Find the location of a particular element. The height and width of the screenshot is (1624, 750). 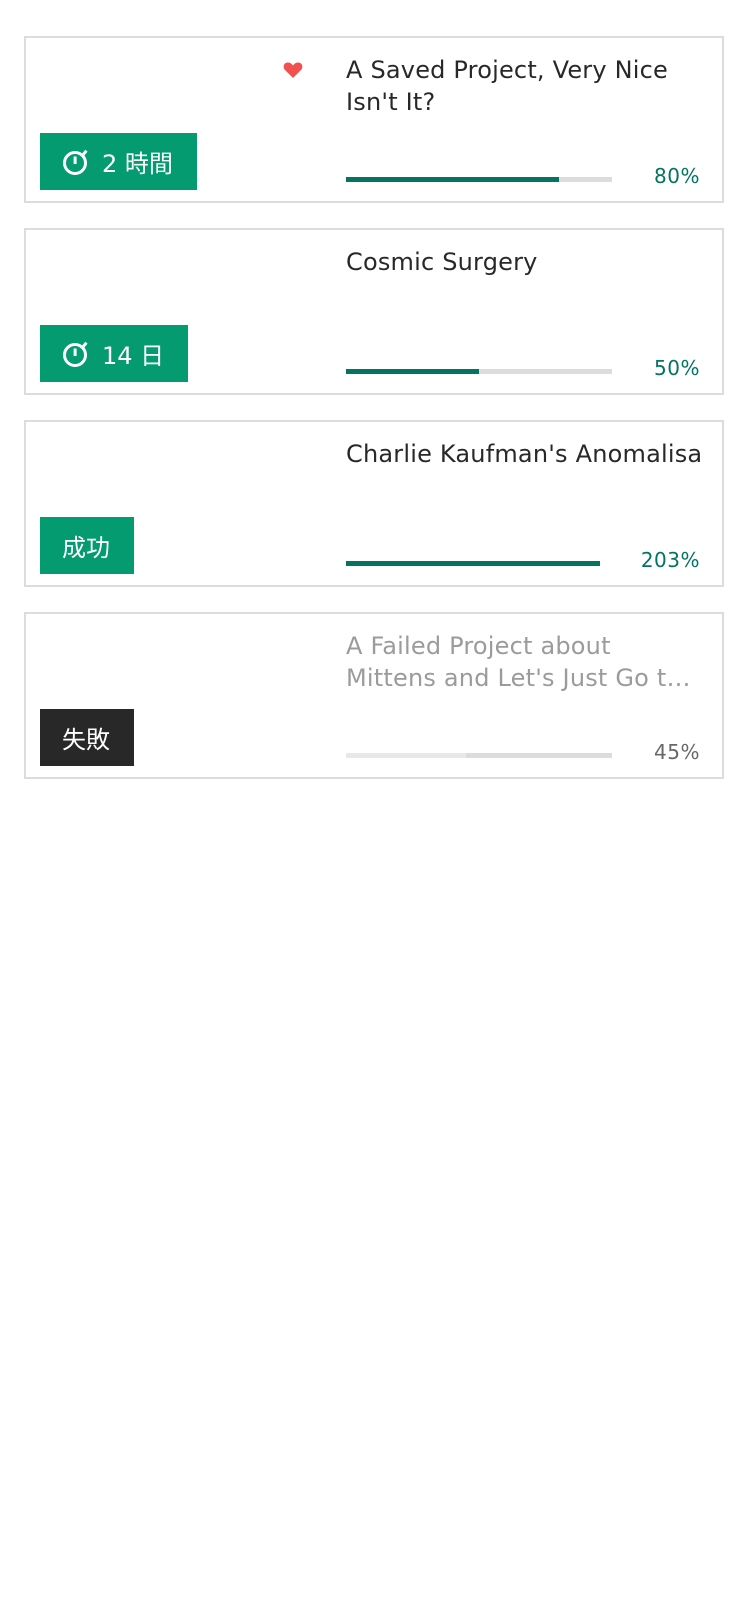

funding-percent: 50% is located at coordinates (677, 368).